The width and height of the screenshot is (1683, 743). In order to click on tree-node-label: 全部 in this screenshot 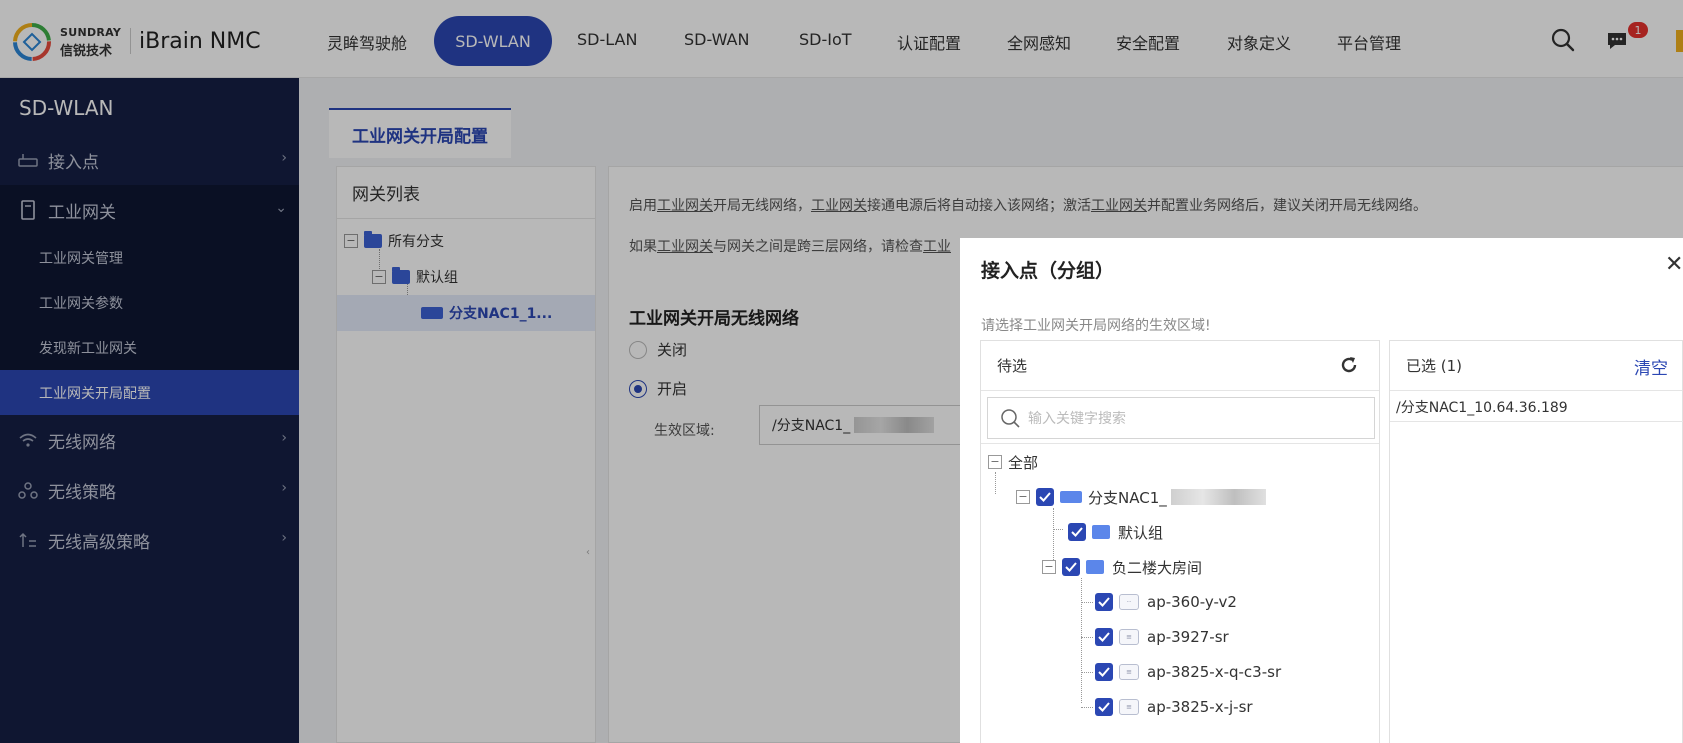, I will do `click(1023, 462)`.